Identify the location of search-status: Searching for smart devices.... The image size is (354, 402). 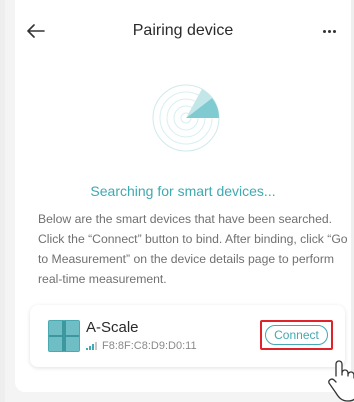
(183, 191).